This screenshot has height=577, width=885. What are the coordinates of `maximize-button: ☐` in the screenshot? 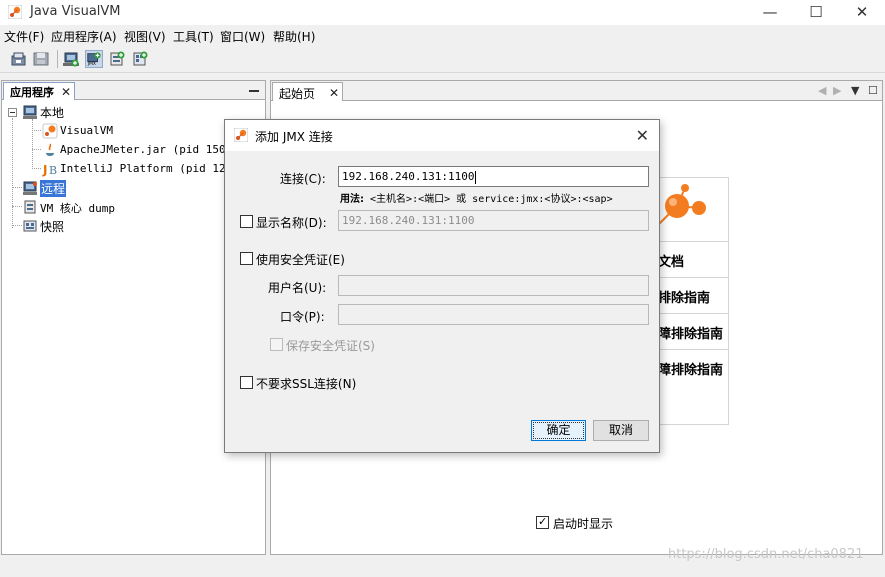 It's located at (816, 12).